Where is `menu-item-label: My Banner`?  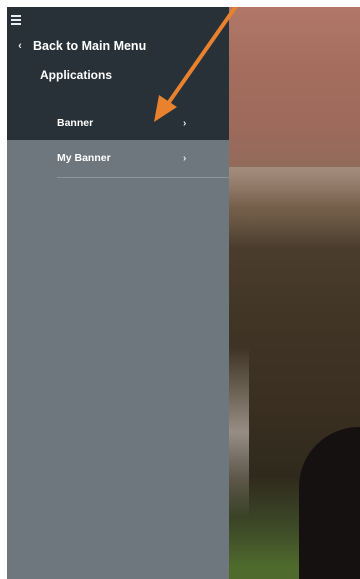 menu-item-label: My Banner is located at coordinates (84, 158).